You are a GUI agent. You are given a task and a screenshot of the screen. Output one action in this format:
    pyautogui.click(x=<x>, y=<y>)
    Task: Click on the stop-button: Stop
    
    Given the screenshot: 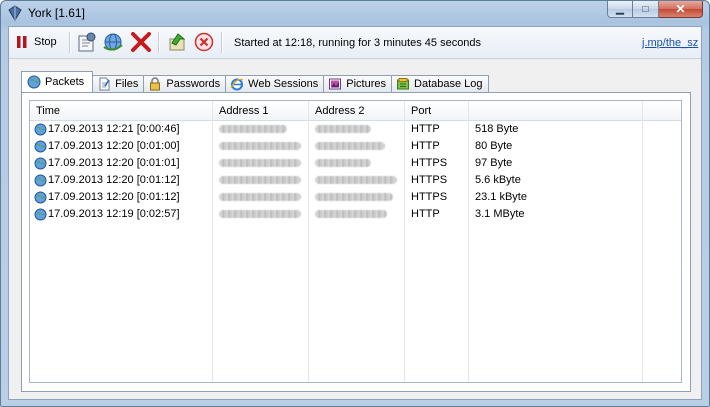 What is the action you would take?
    pyautogui.click(x=36, y=42)
    